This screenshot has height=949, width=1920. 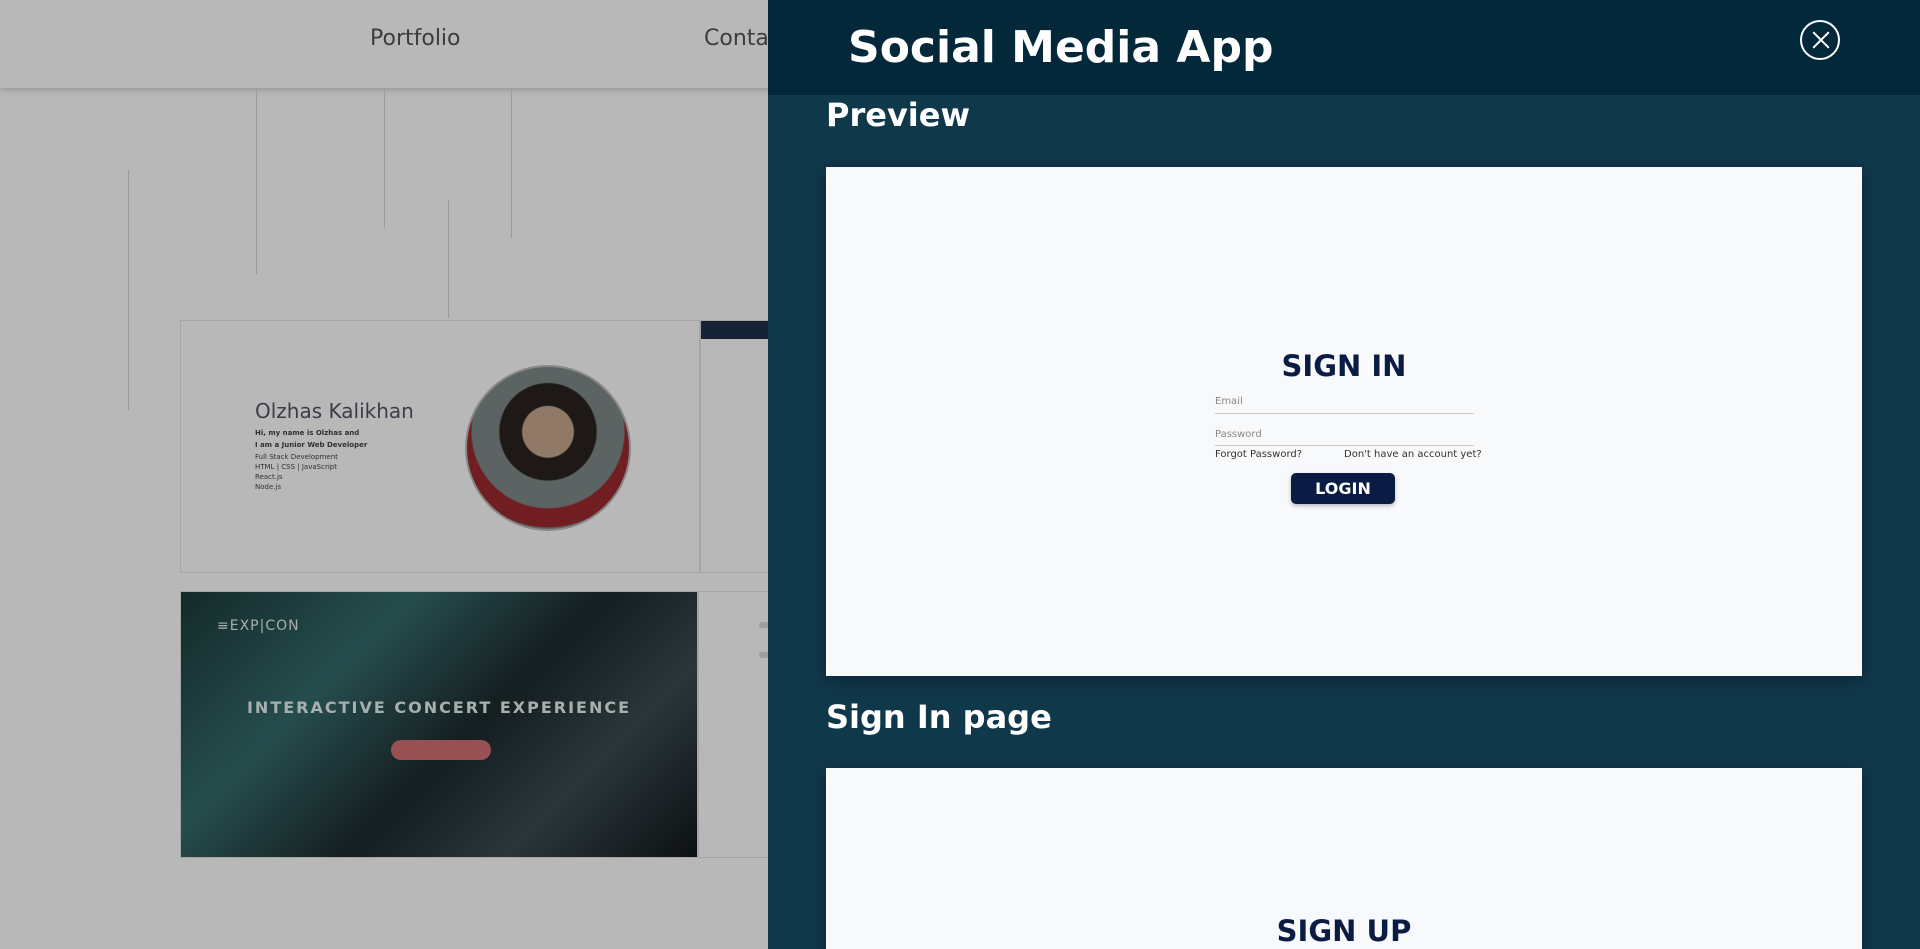 What do you see at coordinates (1344, 931) in the screenshot?
I see `signup-form-title: SIGN UP` at bounding box center [1344, 931].